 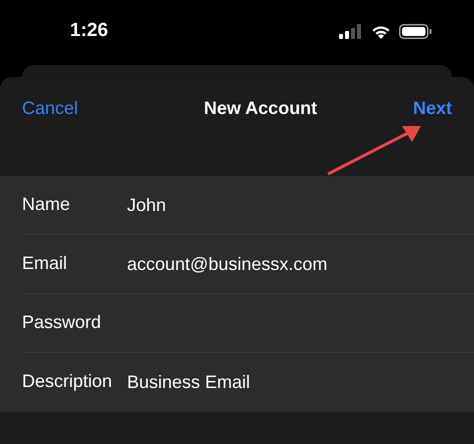 I want to click on sheet-title: New Account, so click(x=261, y=108).